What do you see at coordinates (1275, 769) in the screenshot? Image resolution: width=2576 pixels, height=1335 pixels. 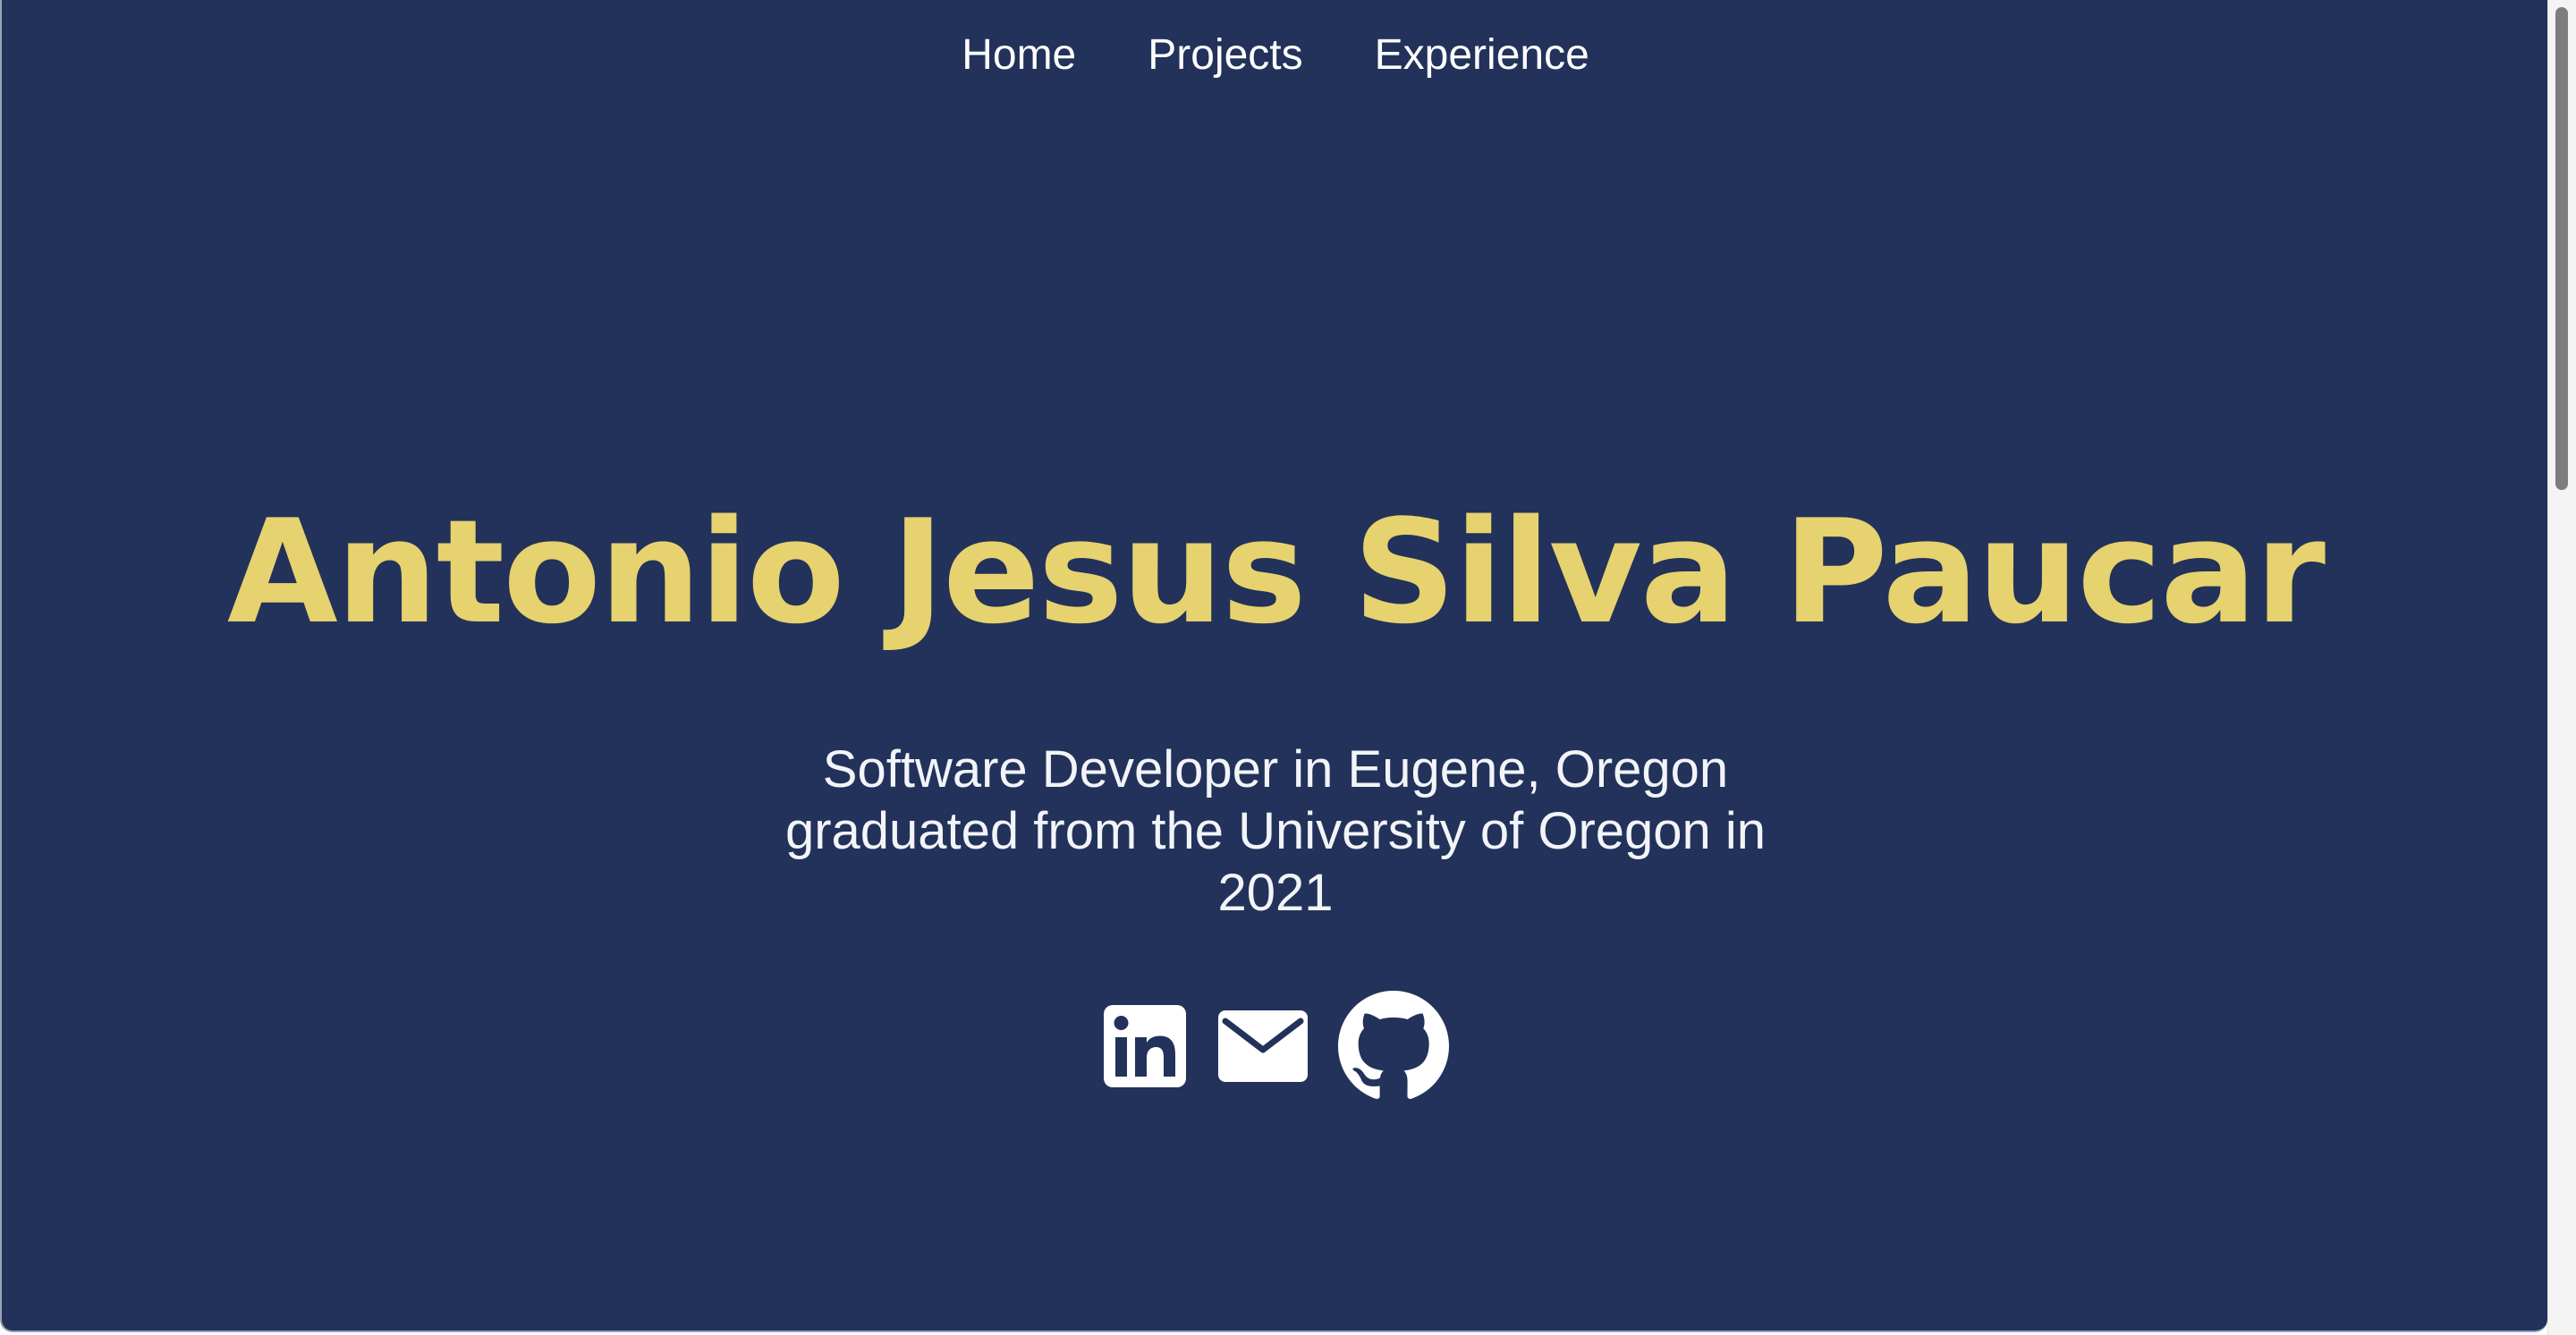 I see `tagline-line-1: Software Developer in Eugene, Oregon` at bounding box center [1275, 769].